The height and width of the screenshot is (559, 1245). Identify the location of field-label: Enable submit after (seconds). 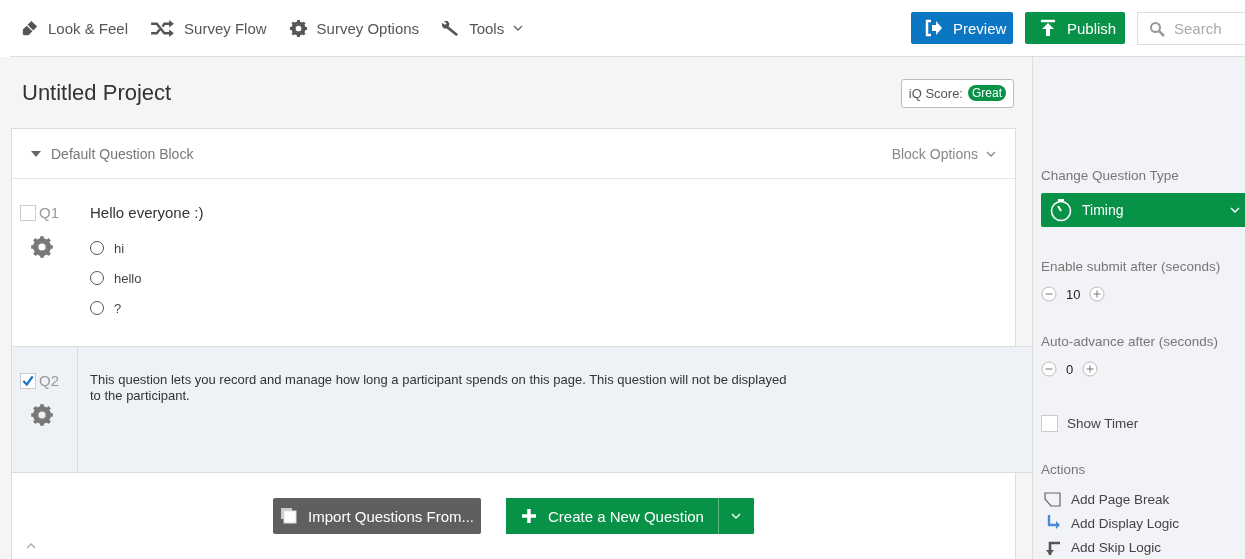
(1131, 266).